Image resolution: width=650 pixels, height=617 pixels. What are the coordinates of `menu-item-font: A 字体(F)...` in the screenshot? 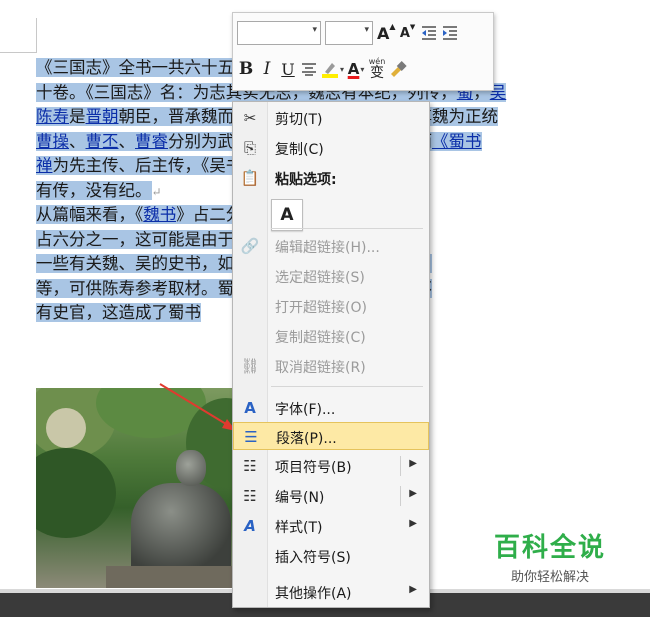 It's located at (331, 408).